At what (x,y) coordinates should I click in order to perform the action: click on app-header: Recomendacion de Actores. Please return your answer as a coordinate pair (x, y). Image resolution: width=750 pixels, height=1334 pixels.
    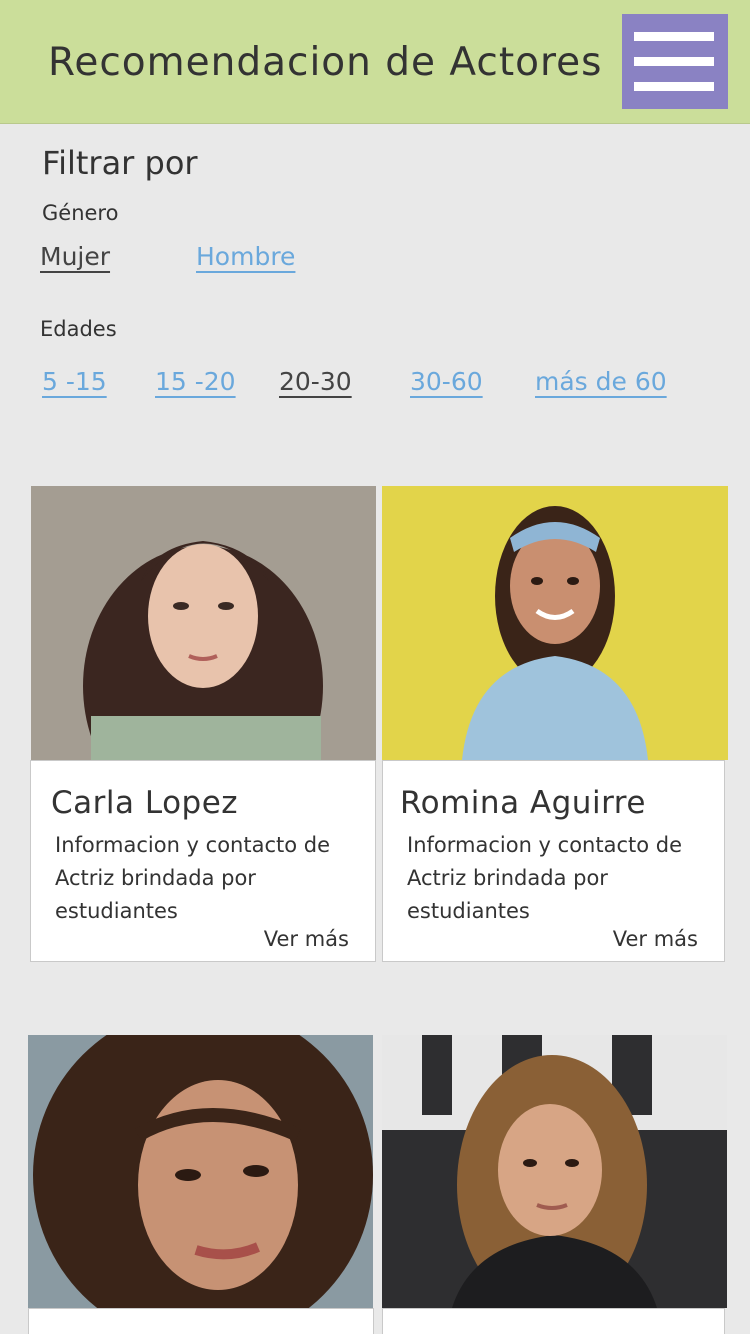
    Looking at the image, I should click on (375, 62).